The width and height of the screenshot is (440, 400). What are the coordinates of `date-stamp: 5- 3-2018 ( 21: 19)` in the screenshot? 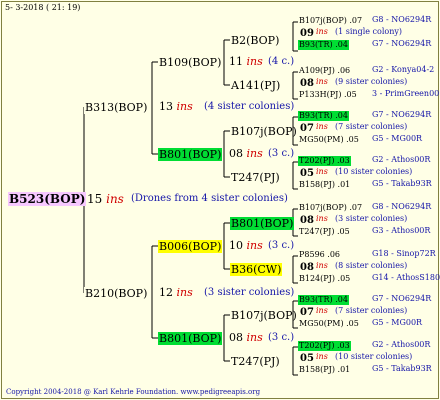 It's located at (43, 7).